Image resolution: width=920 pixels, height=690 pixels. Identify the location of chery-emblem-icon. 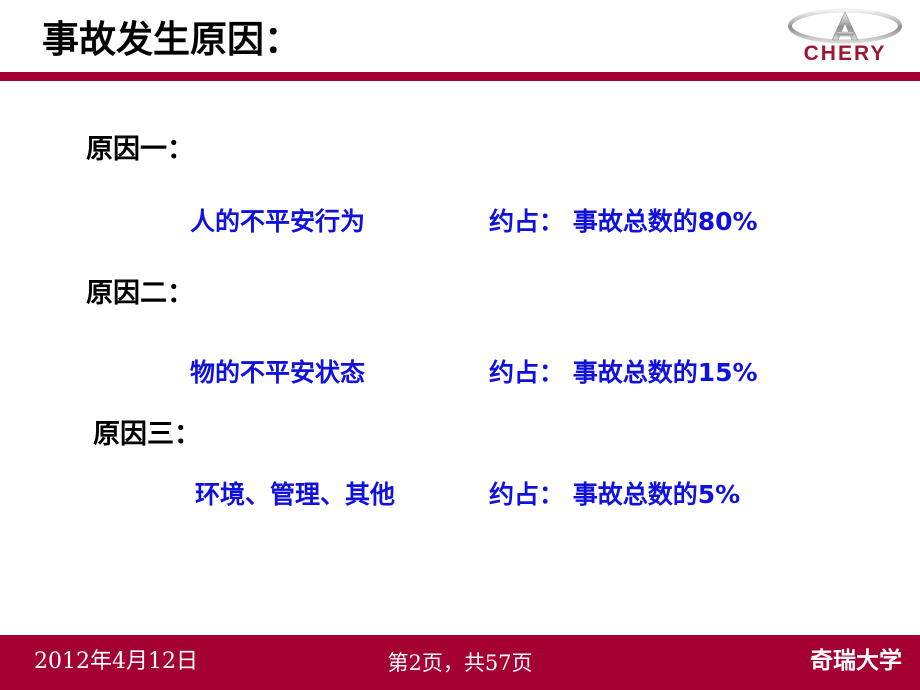
(845, 26).